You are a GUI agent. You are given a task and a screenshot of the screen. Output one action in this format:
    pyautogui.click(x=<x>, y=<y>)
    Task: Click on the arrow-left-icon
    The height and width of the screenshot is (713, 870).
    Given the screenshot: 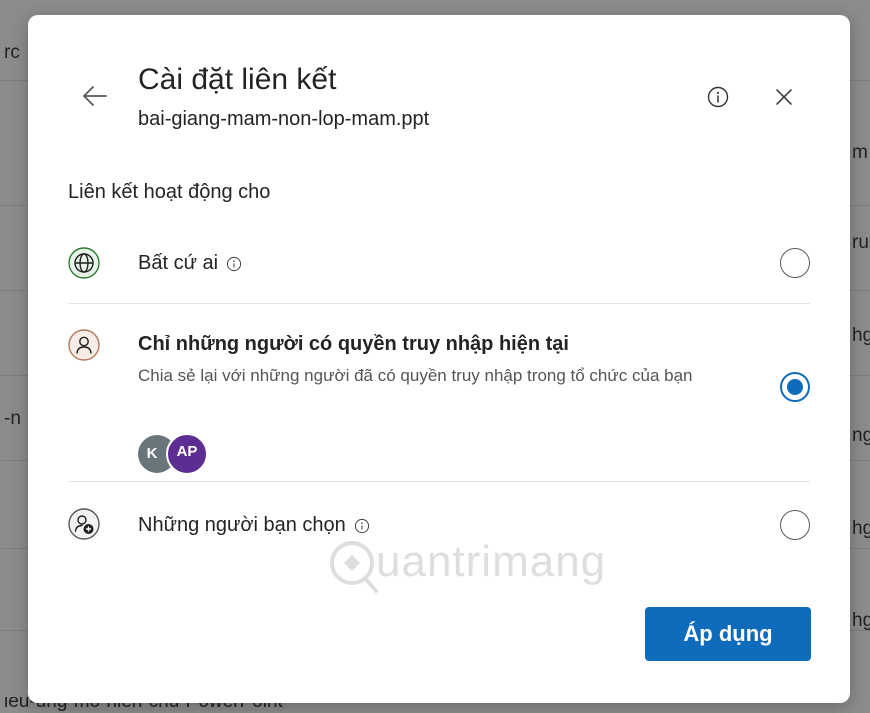 What is the action you would take?
    pyautogui.click(x=95, y=96)
    